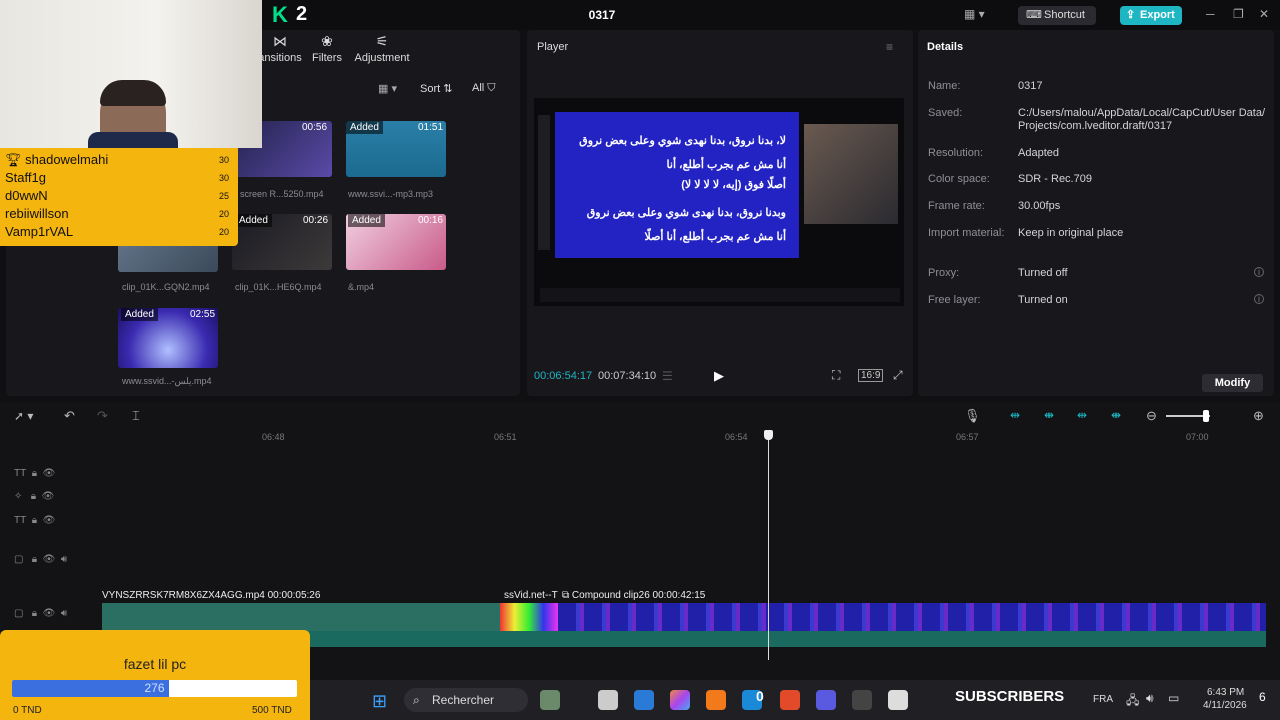  What do you see at coordinates (889, 47) in the screenshot?
I see `menu-icon: ≡` at bounding box center [889, 47].